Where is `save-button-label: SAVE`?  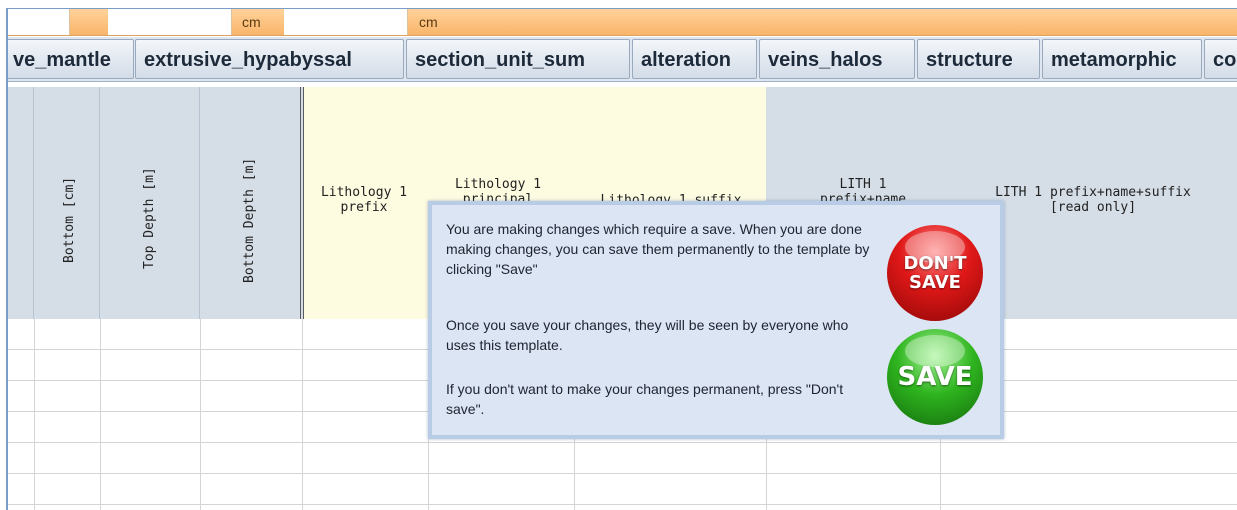 save-button-label: SAVE is located at coordinates (935, 377).